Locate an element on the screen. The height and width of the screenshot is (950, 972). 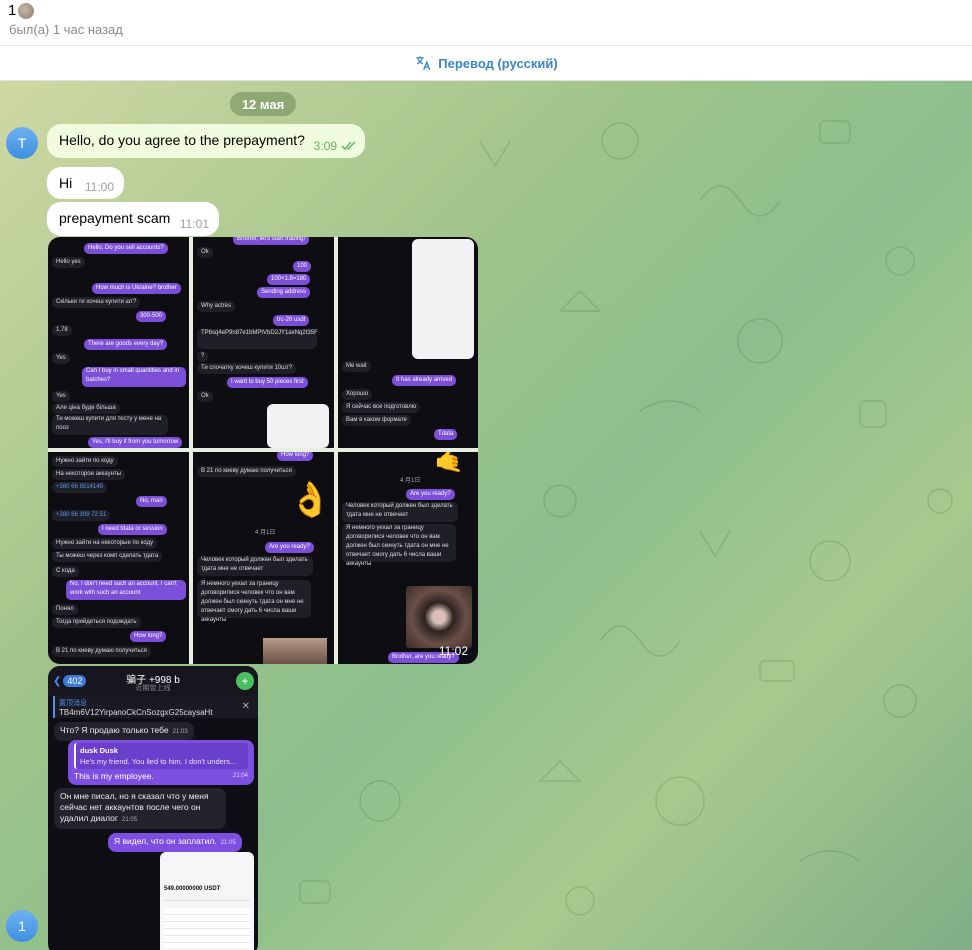
thumb-message: Нужно зайти на некоторые по коду is located at coordinates (105, 543).